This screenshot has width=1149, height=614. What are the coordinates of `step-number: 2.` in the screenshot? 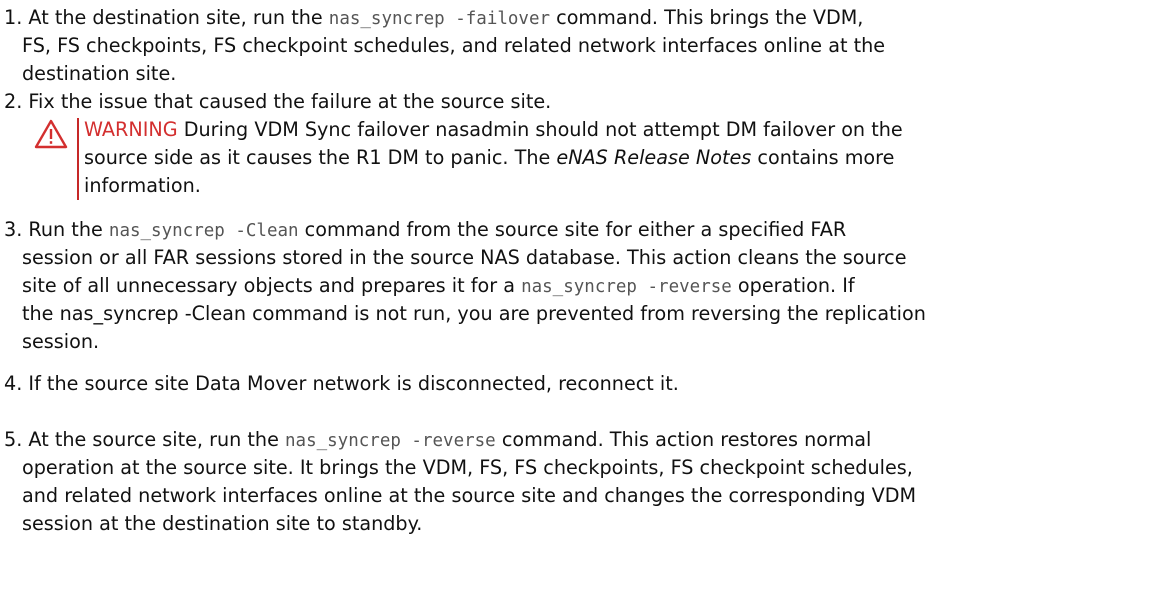 It's located at (13, 101).